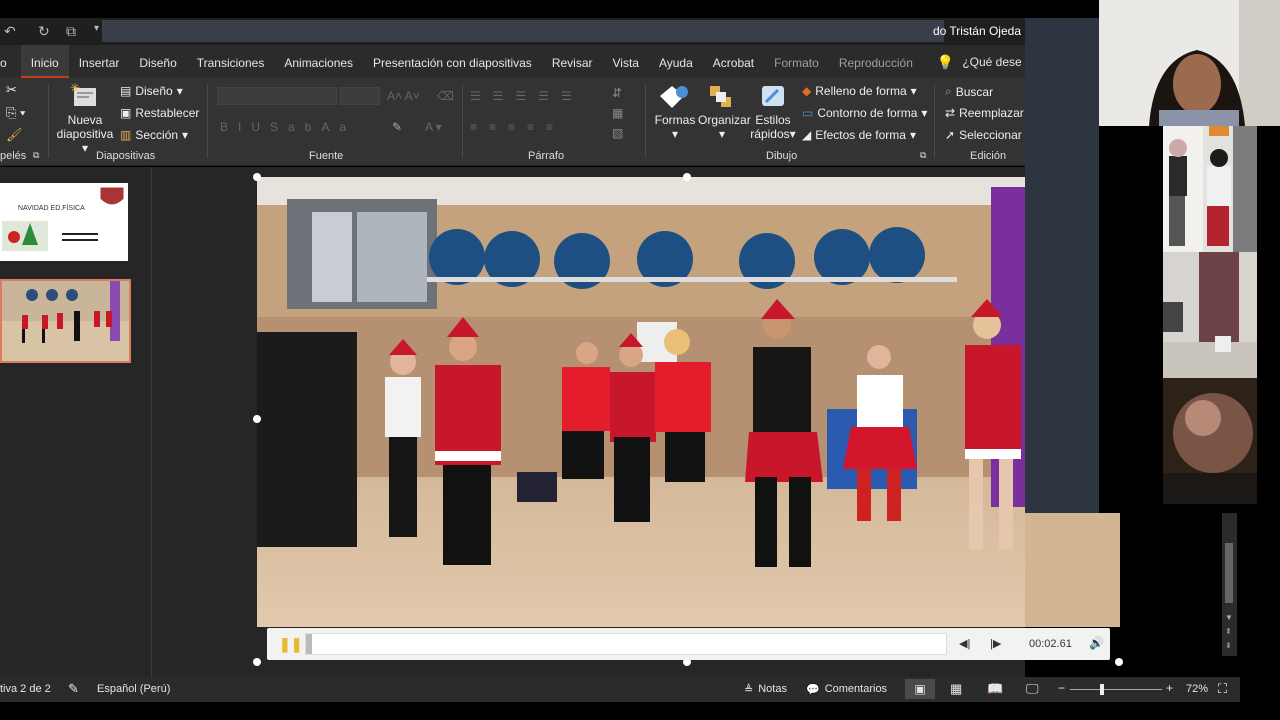  Describe the element at coordinates (1096, 643) in the screenshot. I see `volume-icon: 🔊` at that location.